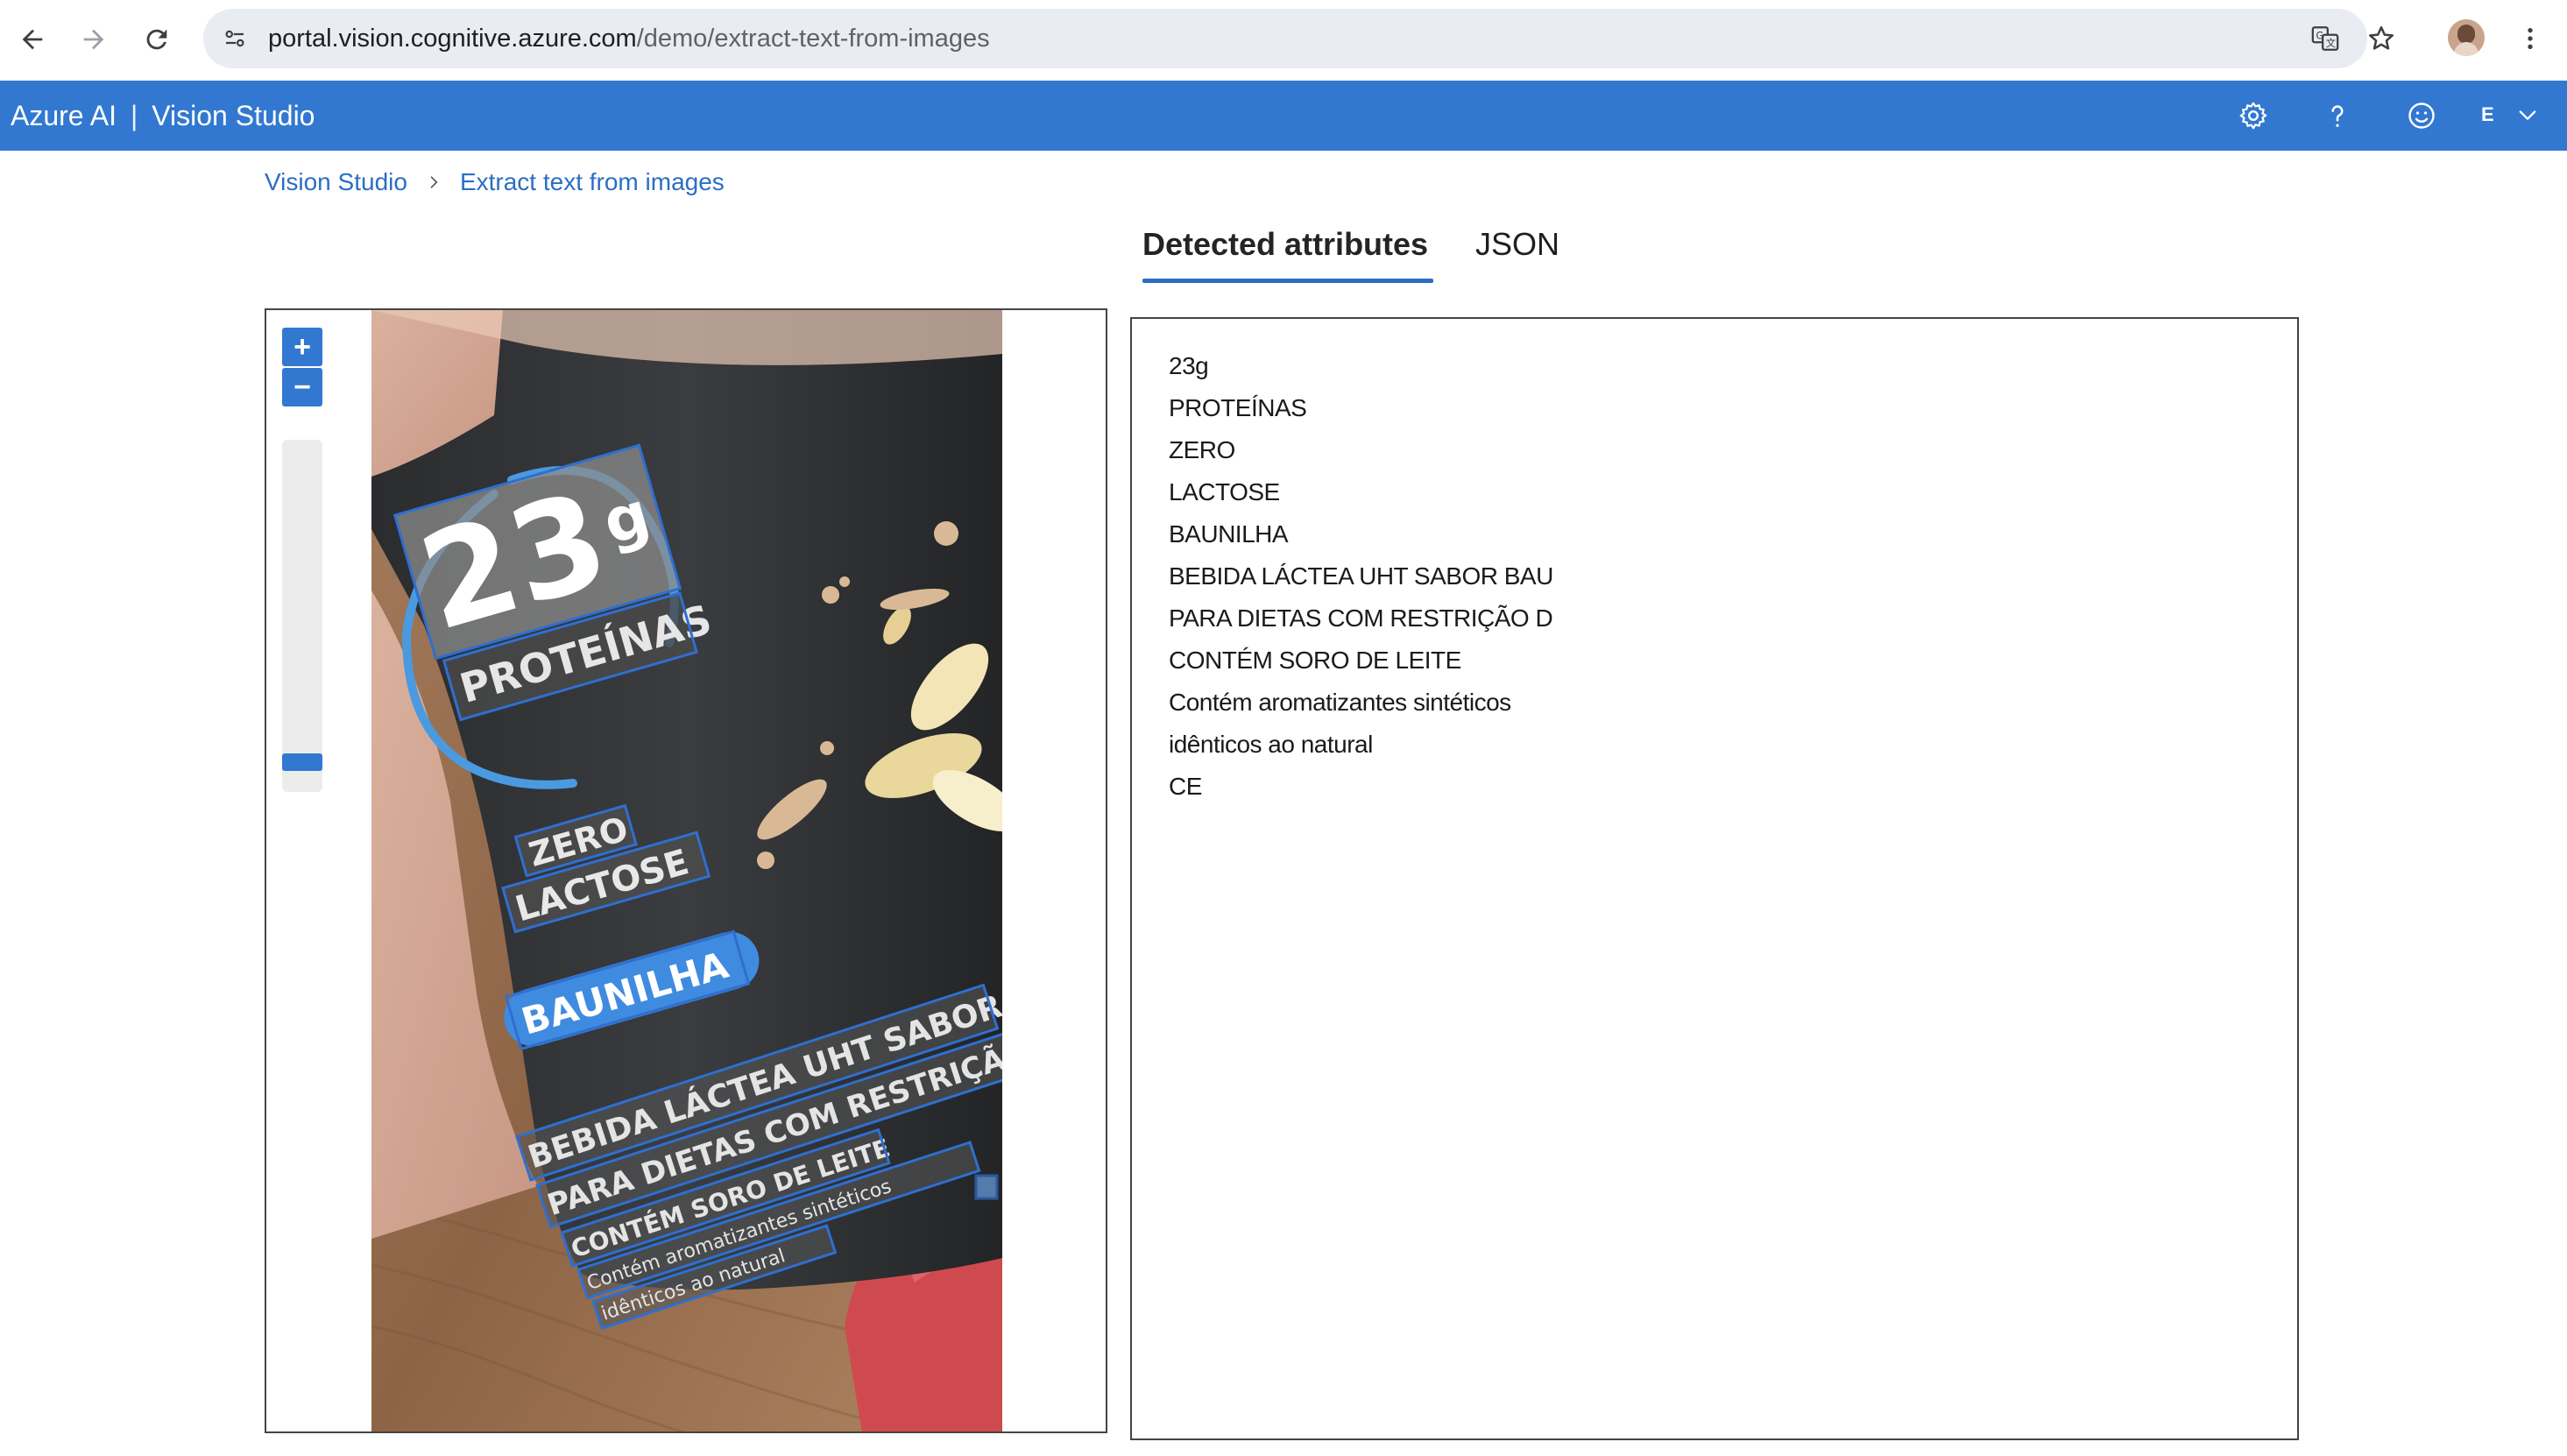  I want to click on bbox-ce, so click(986, 1187).